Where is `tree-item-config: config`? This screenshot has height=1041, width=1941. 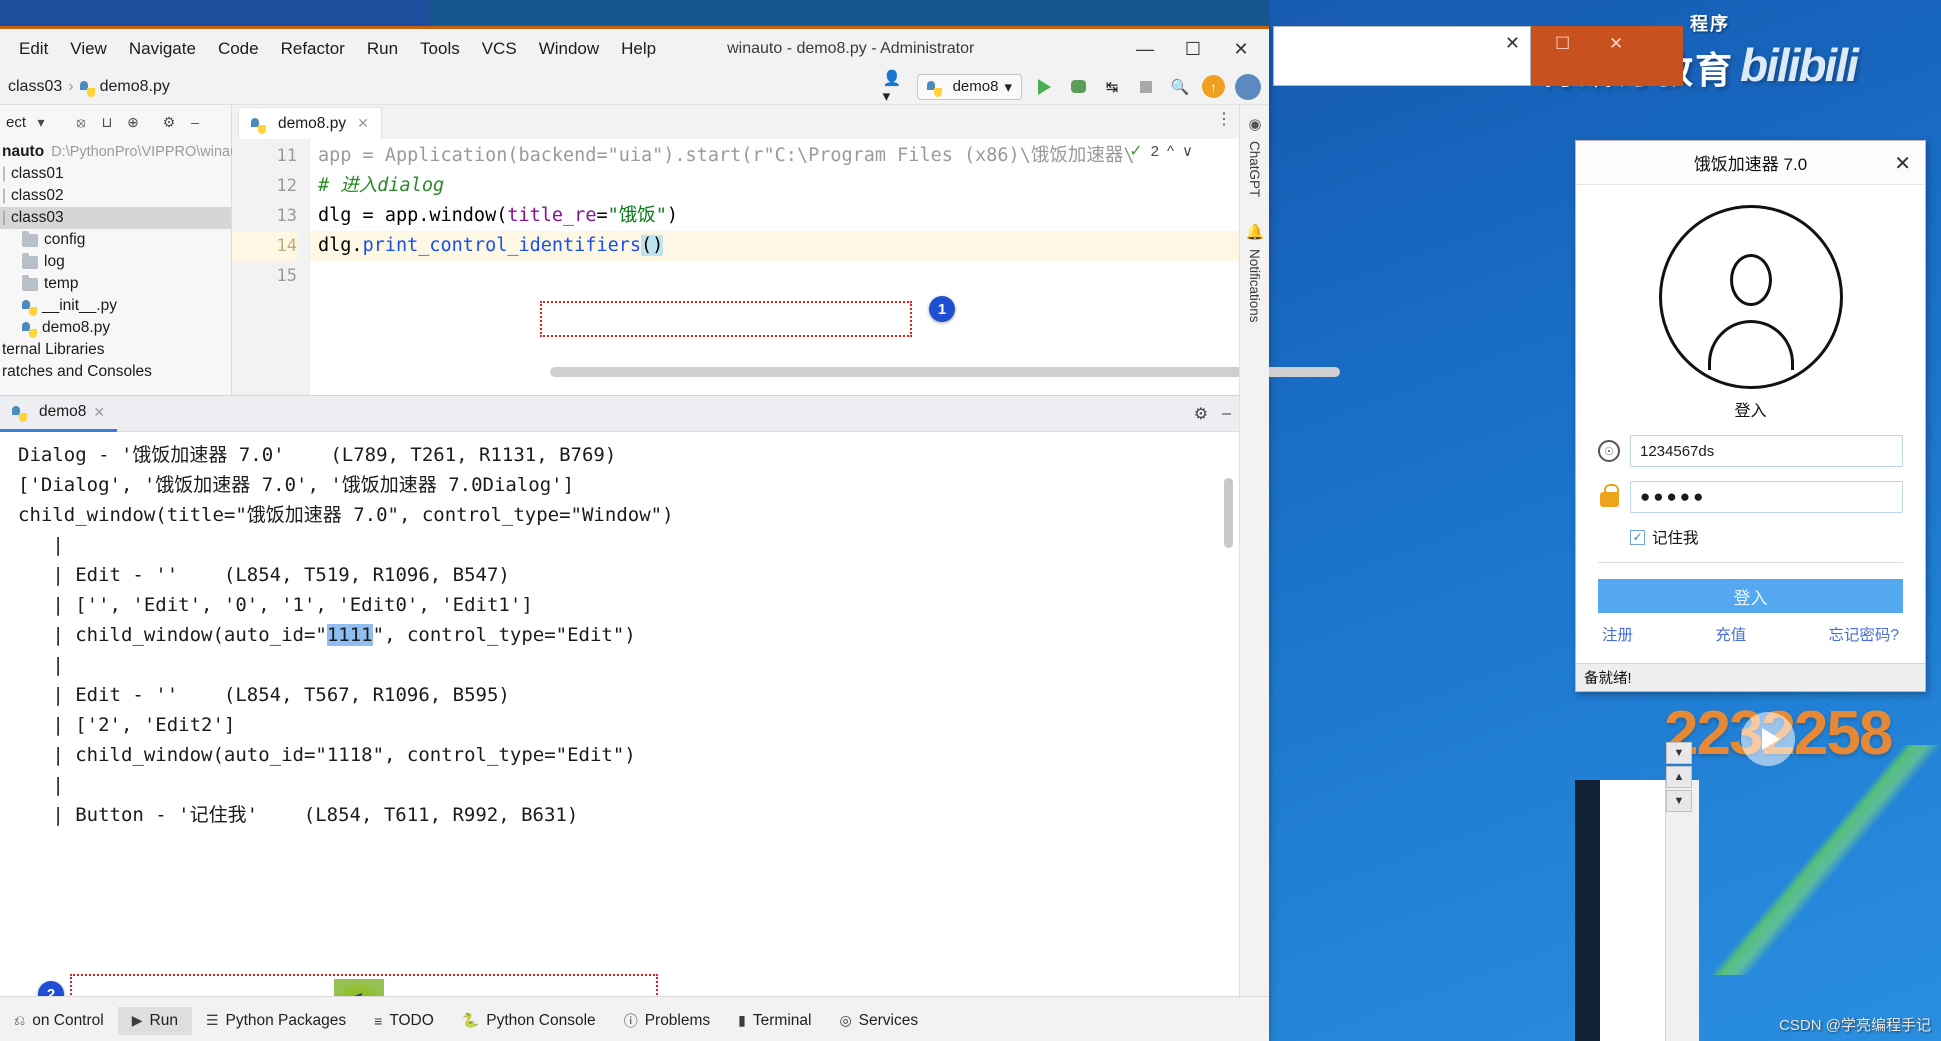 tree-item-config: config is located at coordinates (115, 240).